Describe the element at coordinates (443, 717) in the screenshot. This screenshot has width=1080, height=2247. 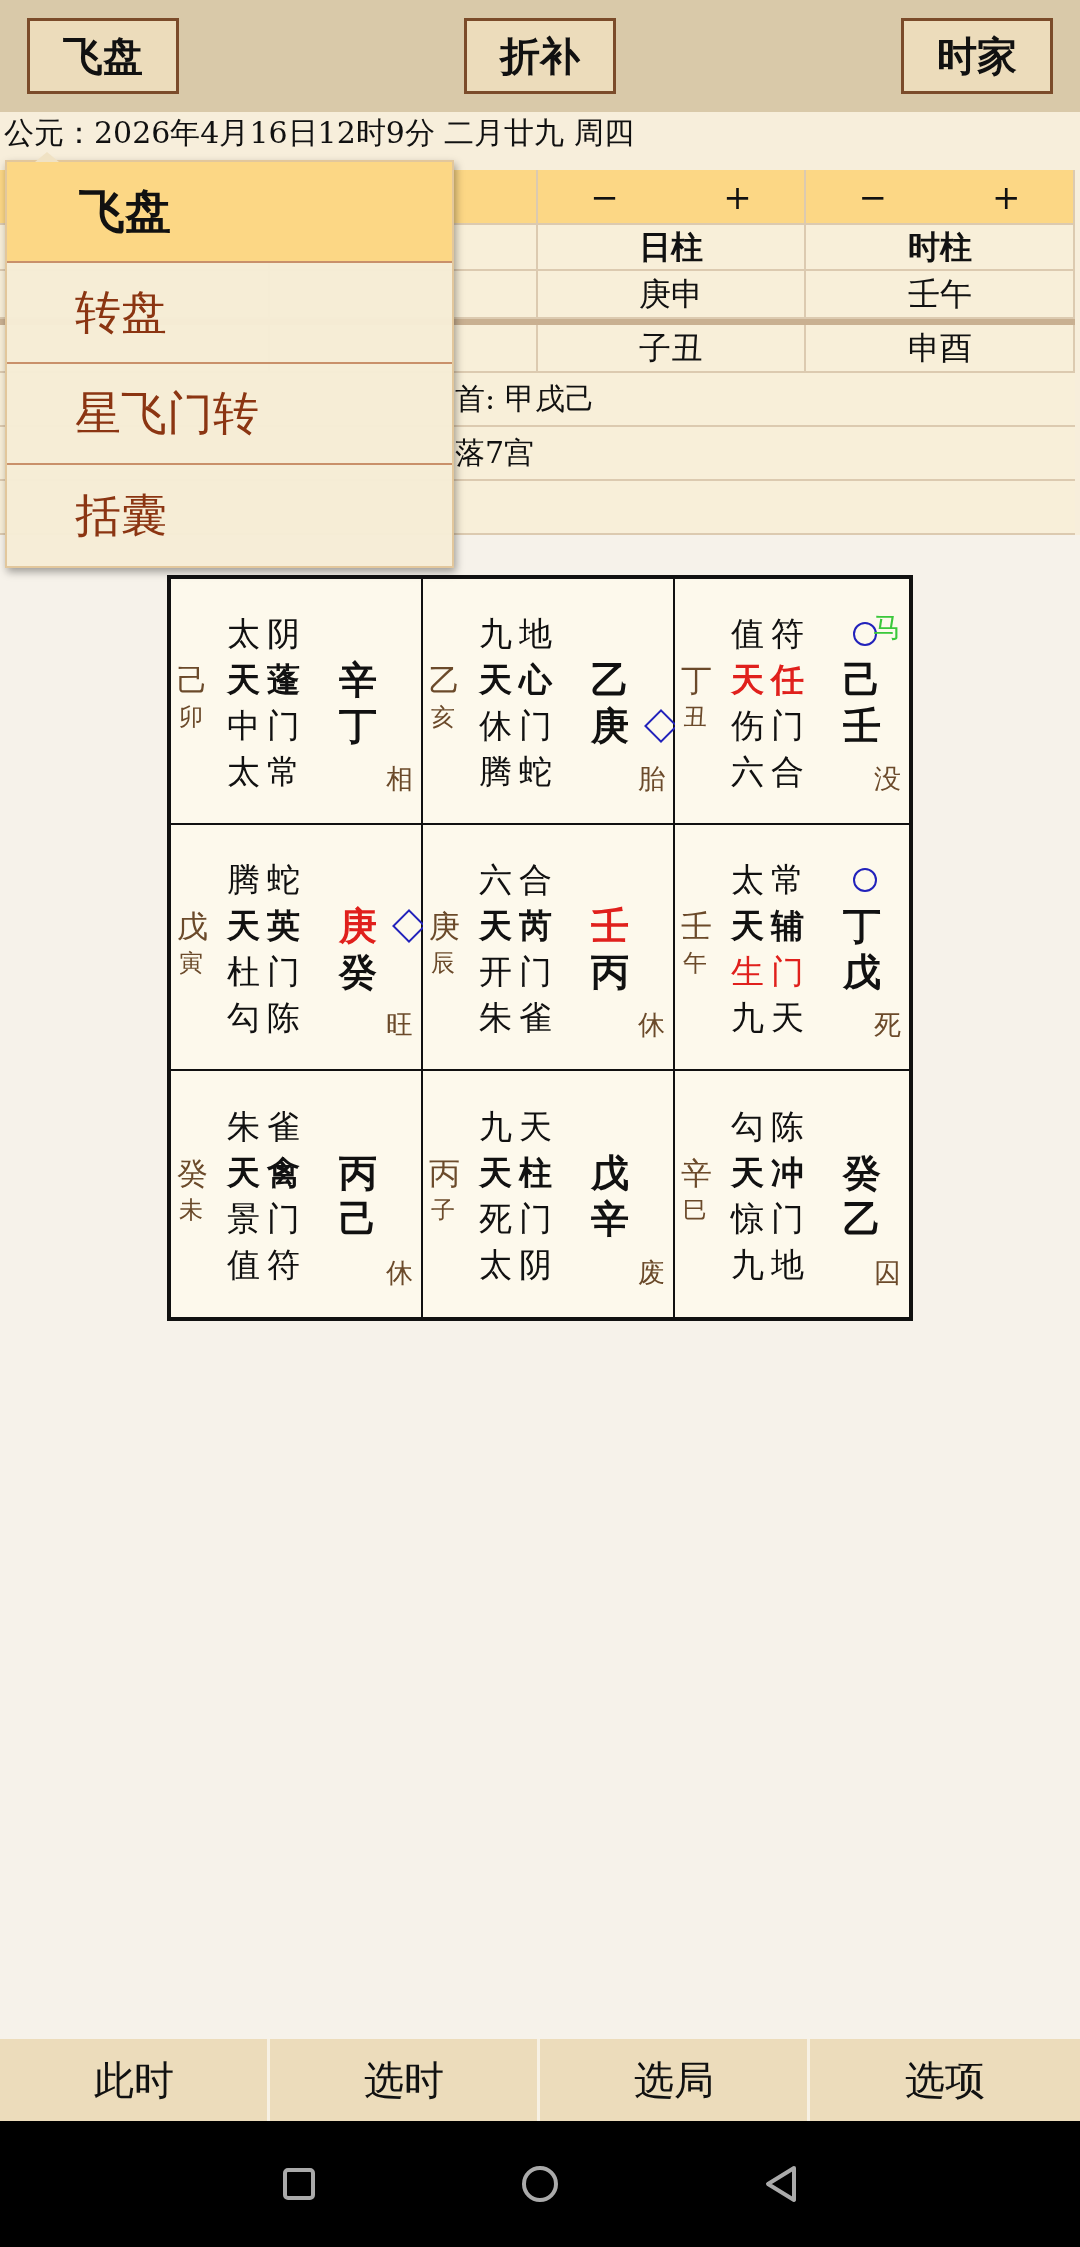
I see `branch-text: 亥` at that location.